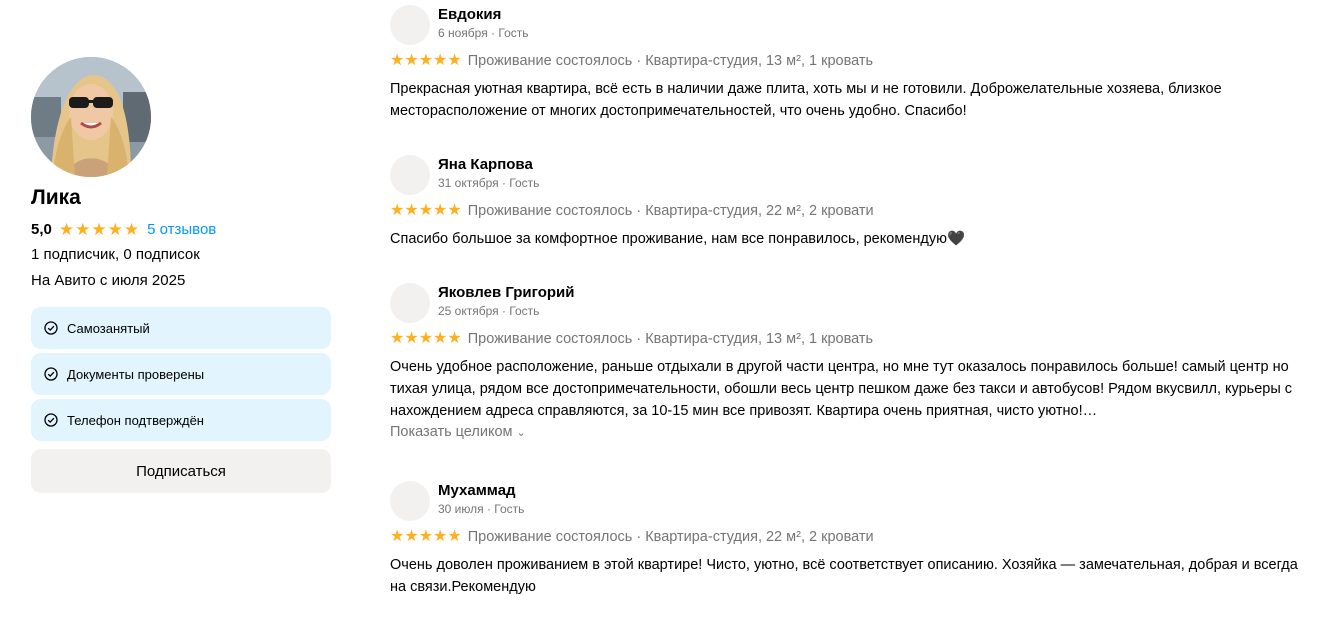 This screenshot has width=1343, height=638. What do you see at coordinates (181, 471) in the screenshot?
I see `subscribe-button: Подписаться` at bounding box center [181, 471].